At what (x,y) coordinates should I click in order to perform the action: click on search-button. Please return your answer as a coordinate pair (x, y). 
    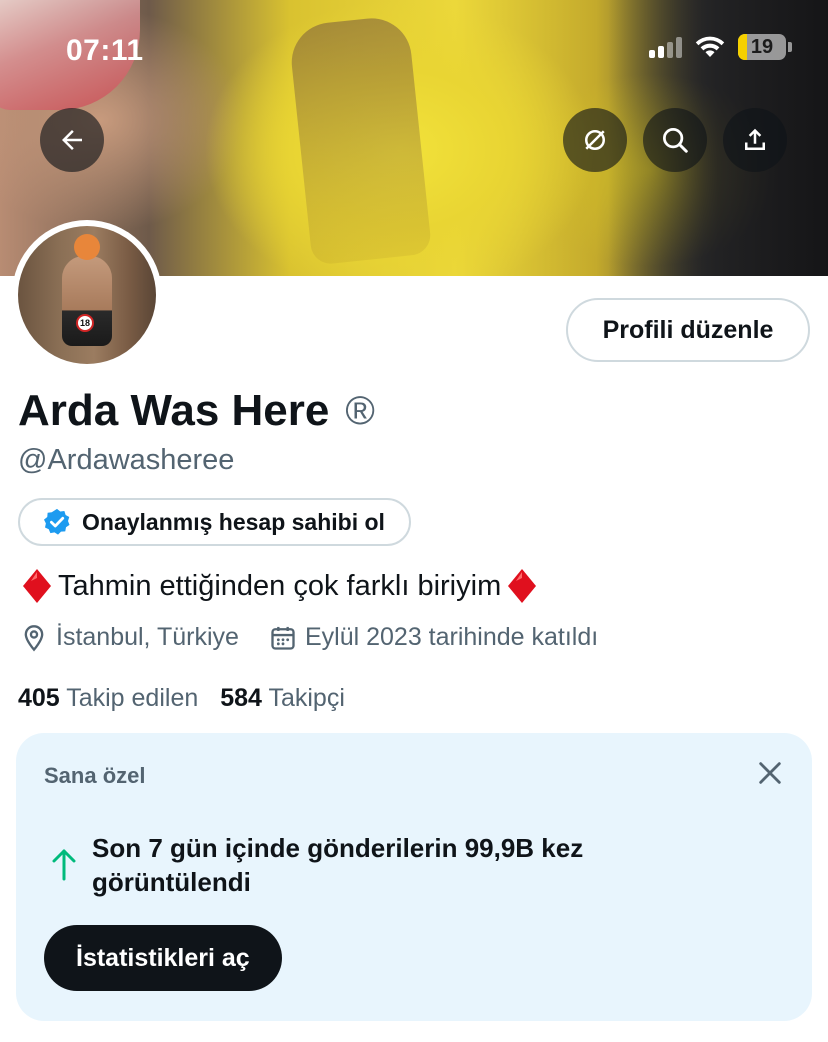
    Looking at the image, I should click on (675, 140).